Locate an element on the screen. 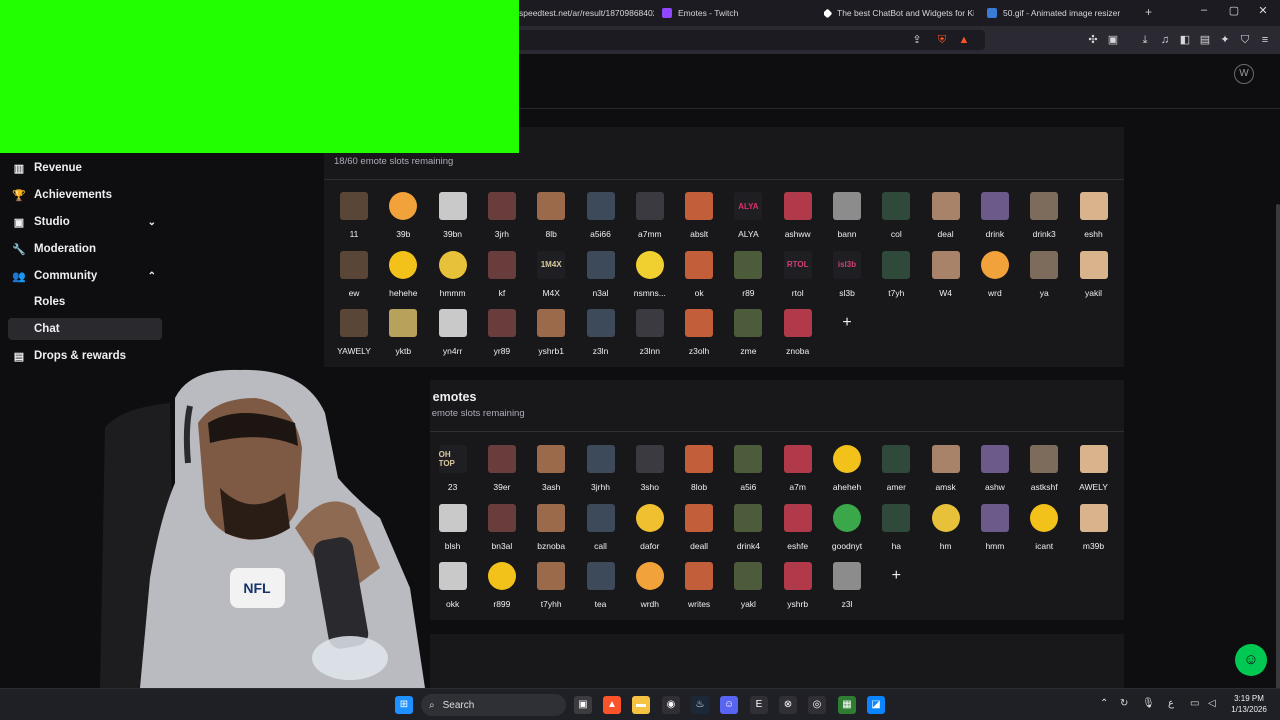 Image resolution: width=1280 pixels, height=720 pixels. emote-item: ha is located at coordinates (896, 526).